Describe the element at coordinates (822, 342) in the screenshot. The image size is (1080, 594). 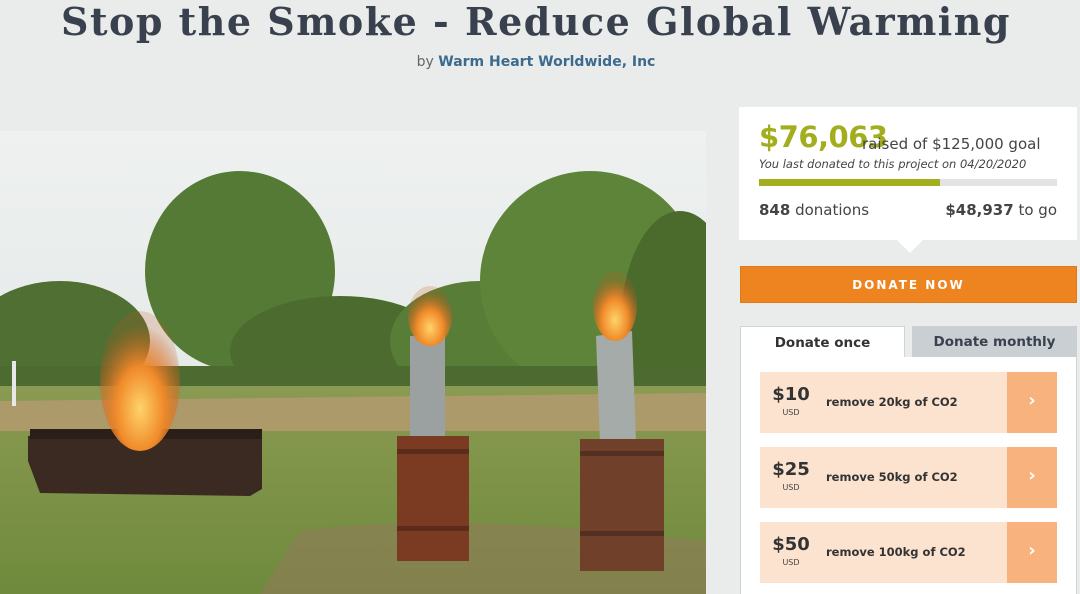
I see `tab-donate-once: Donate once` at that location.